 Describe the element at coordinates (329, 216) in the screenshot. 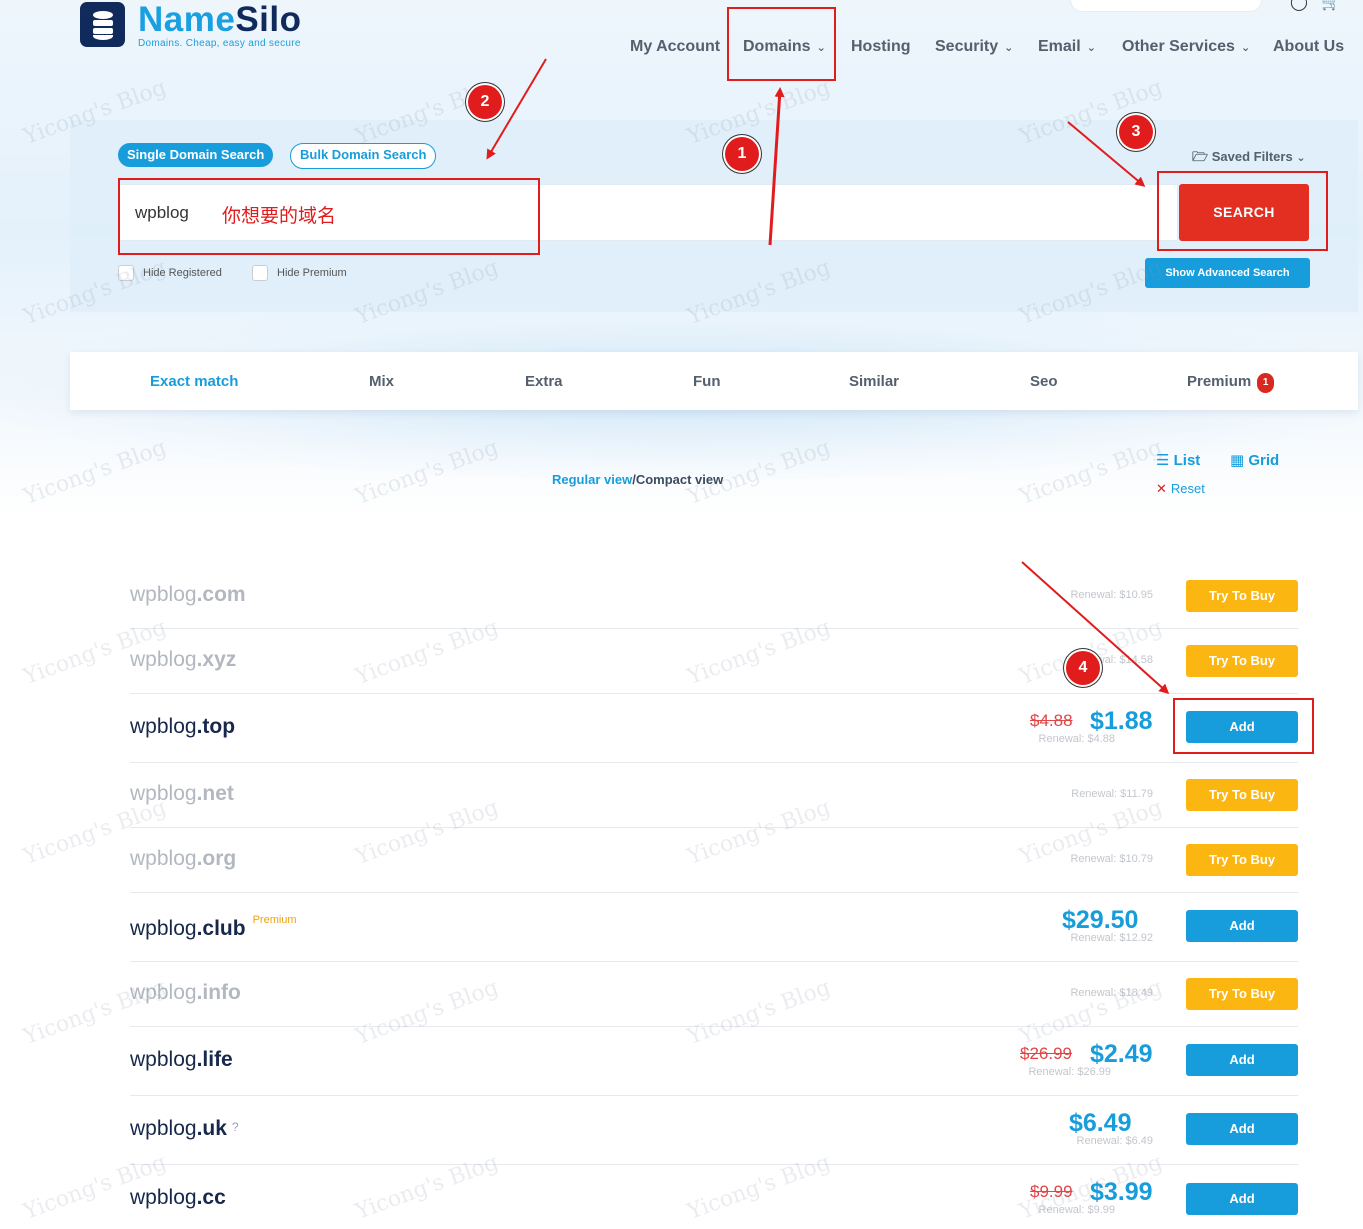

I see `annotation-box-search-input` at that location.